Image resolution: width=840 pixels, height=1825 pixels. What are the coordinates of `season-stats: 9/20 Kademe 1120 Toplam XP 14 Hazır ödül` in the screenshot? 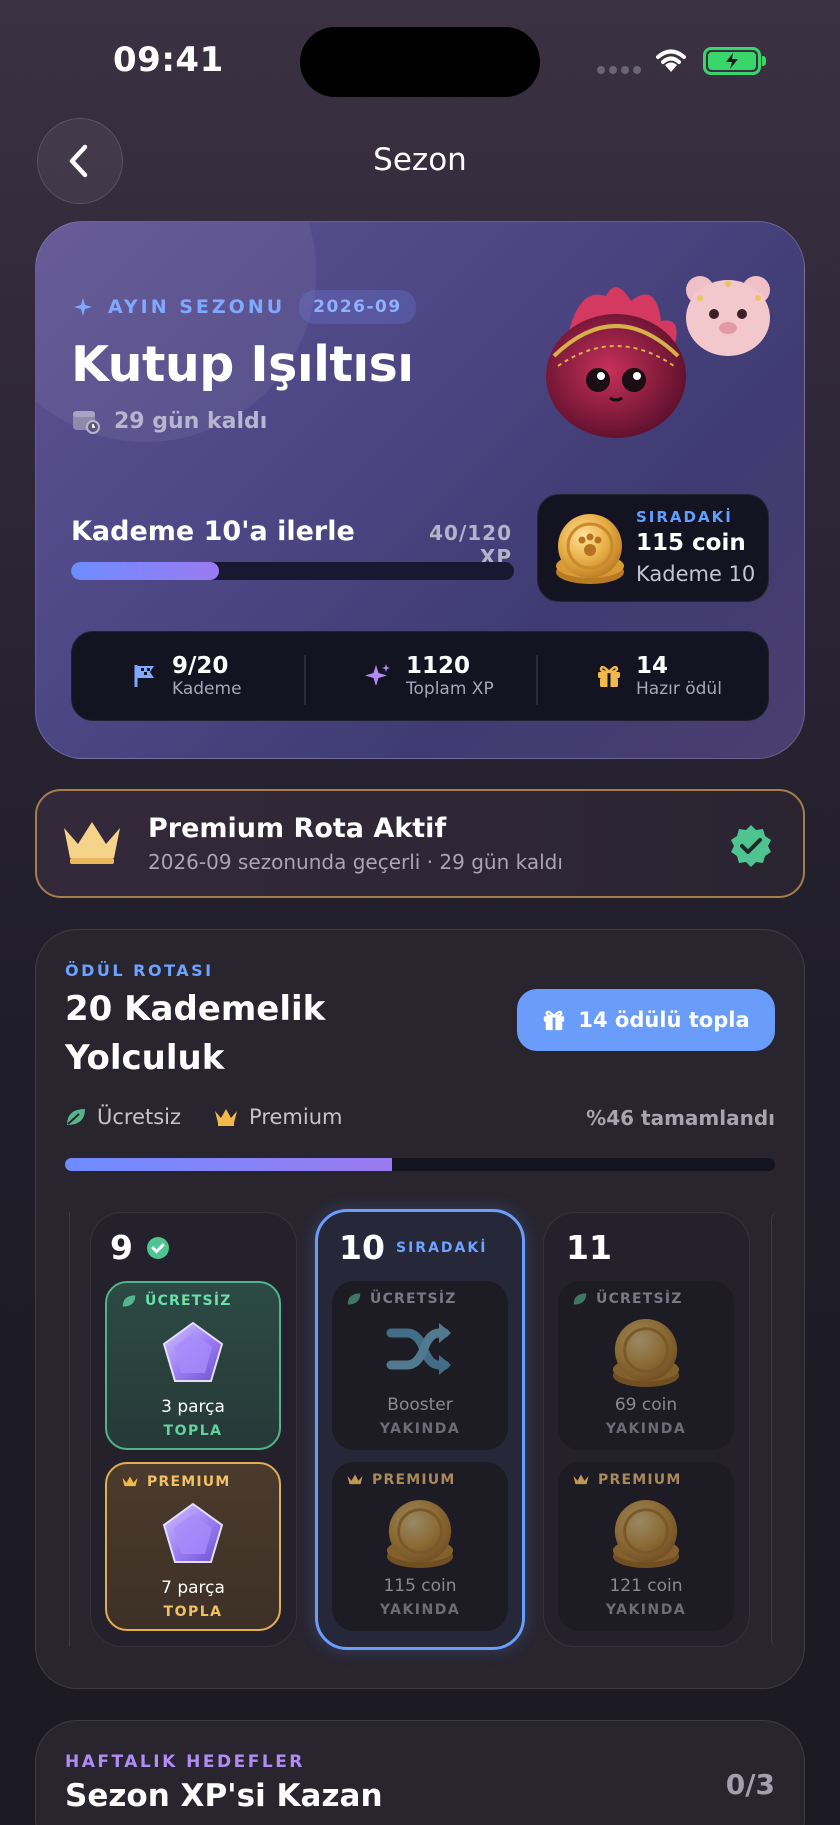 It's located at (420, 676).